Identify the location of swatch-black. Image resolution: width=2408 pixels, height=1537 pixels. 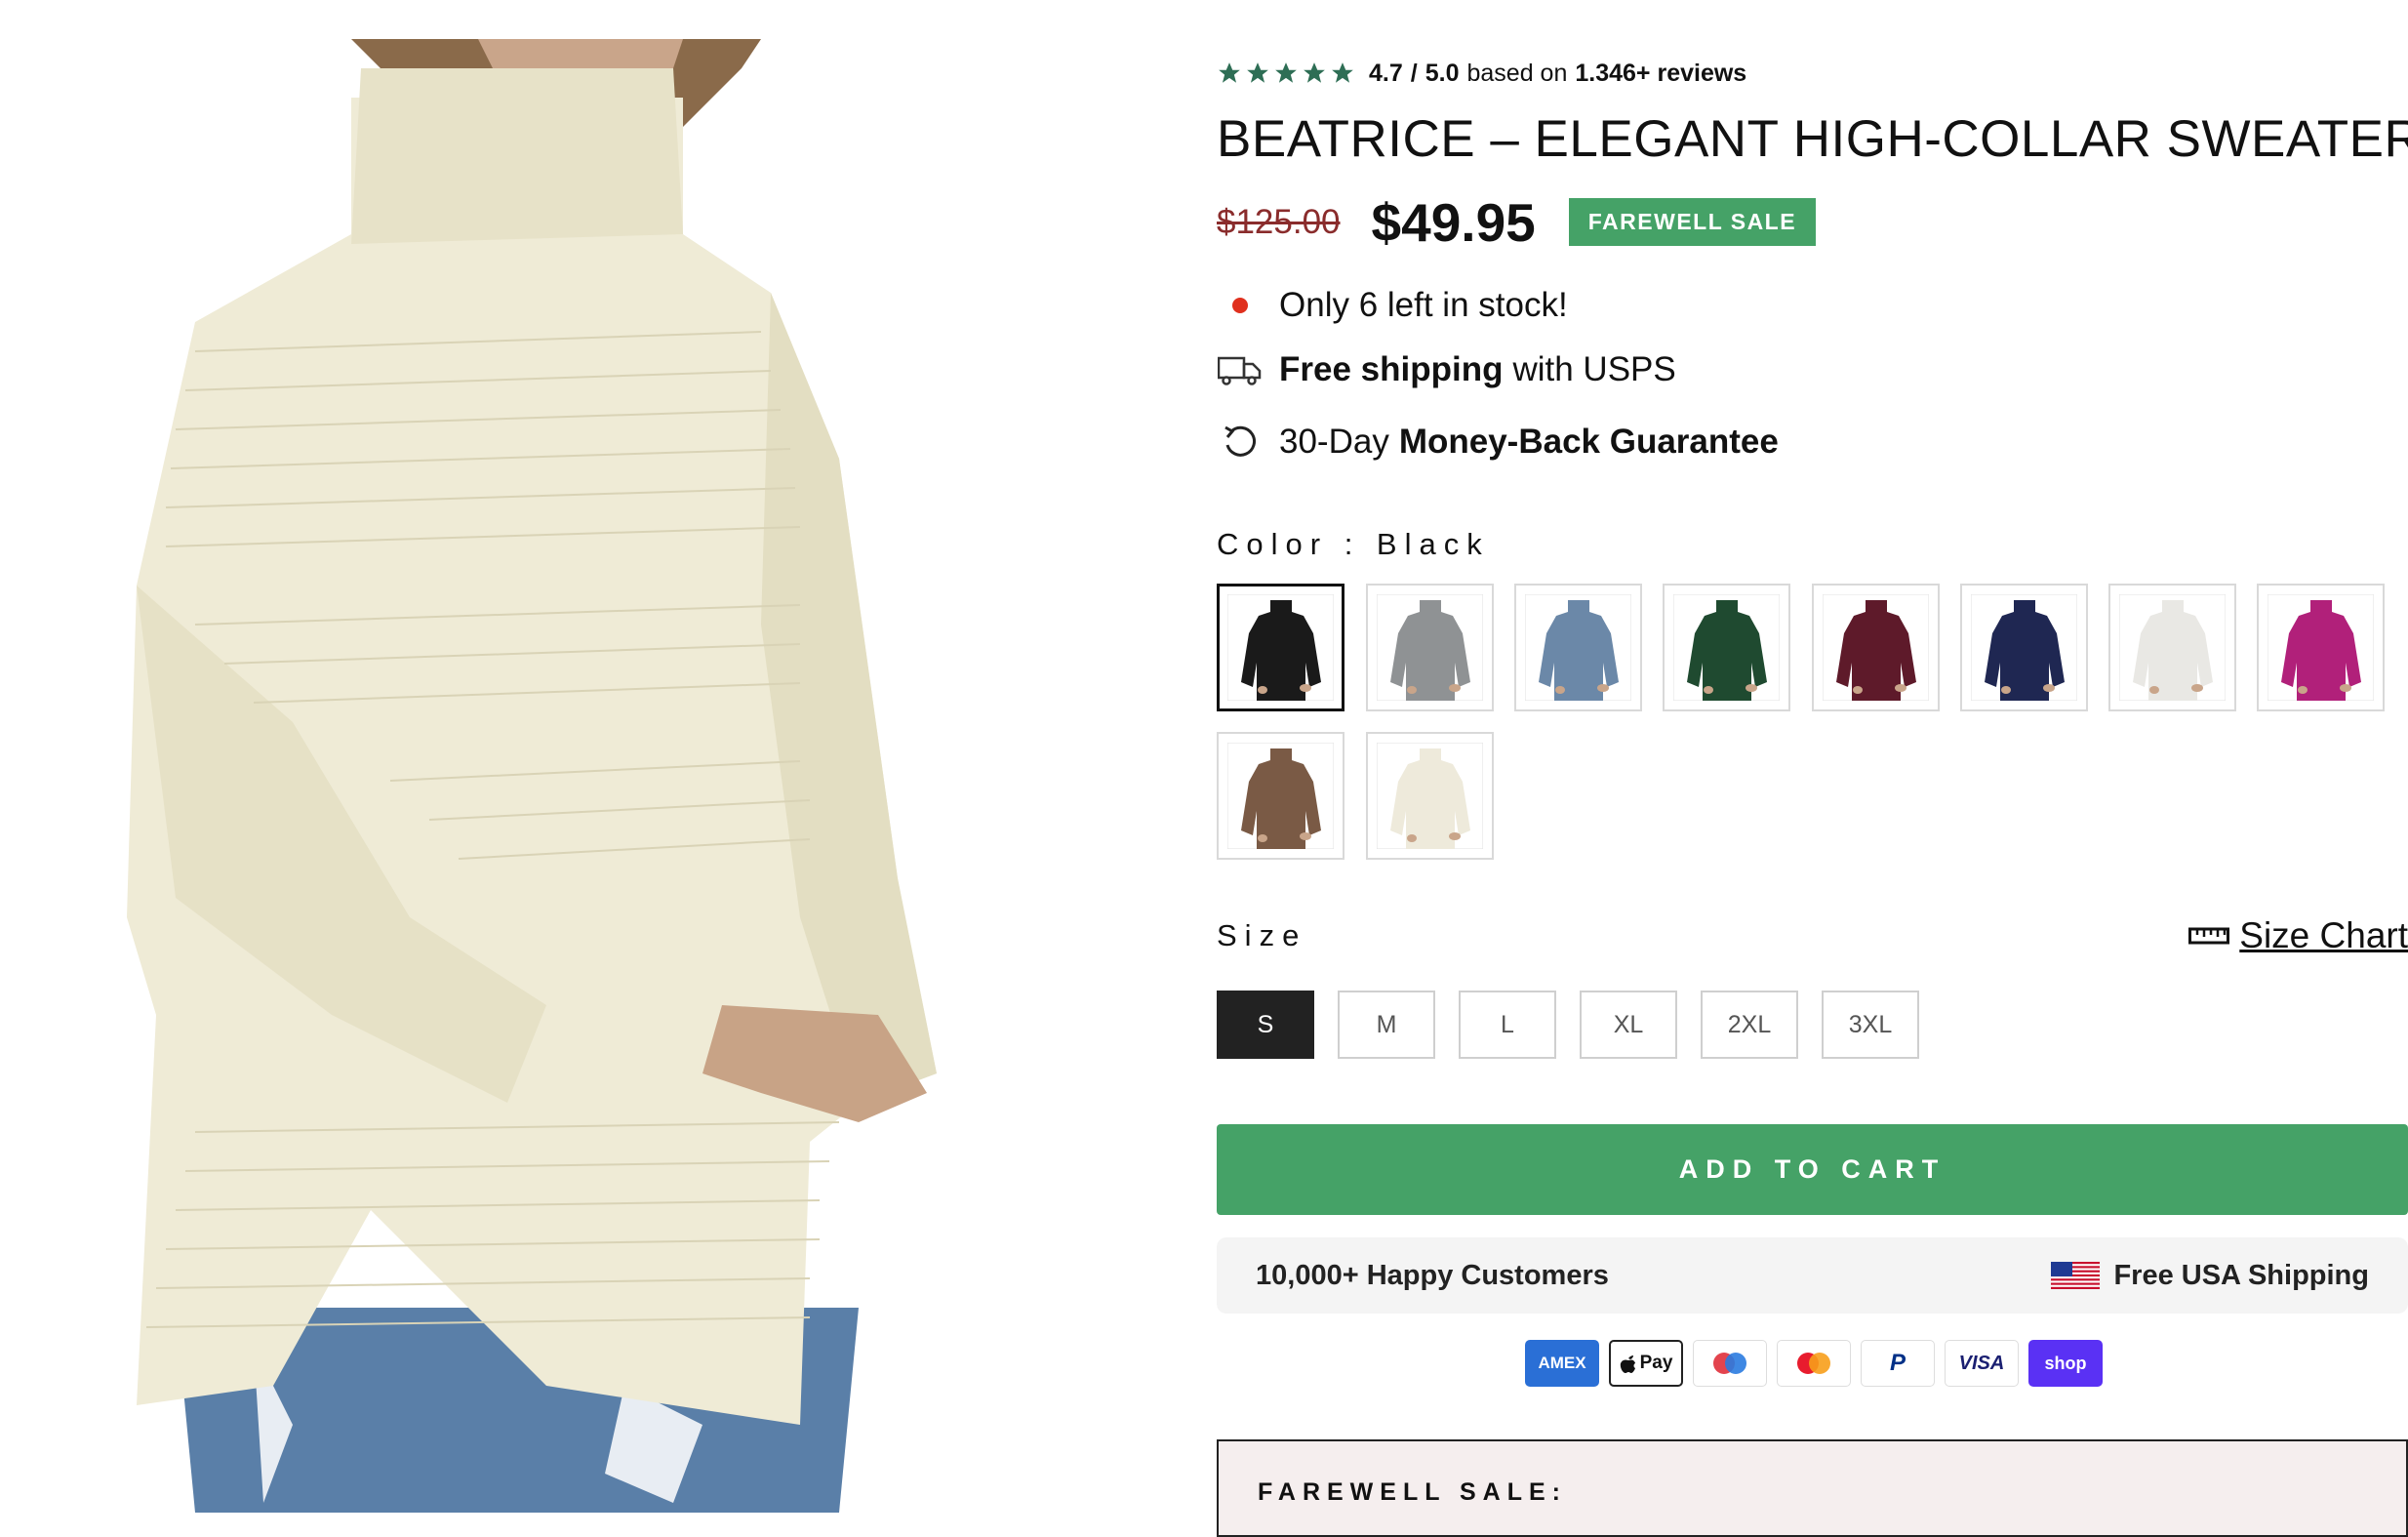
(1281, 648).